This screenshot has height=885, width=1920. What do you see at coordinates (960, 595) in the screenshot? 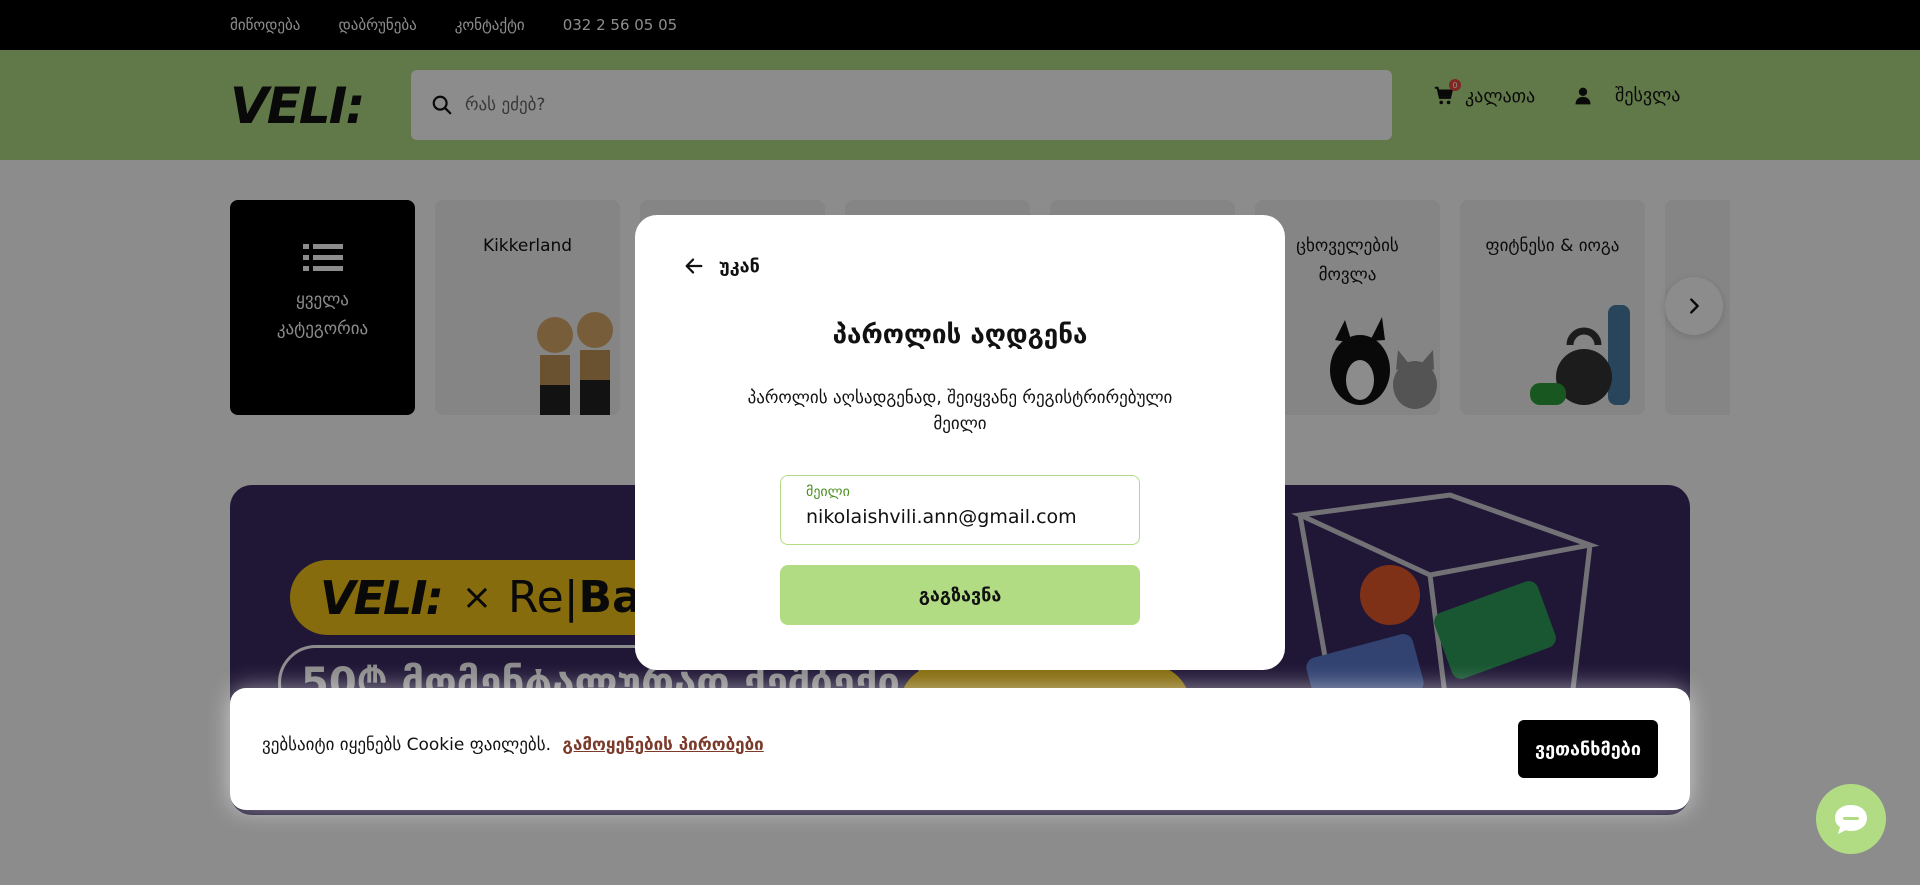
I see `send-button: გაგზავნა` at bounding box center [960, 595].